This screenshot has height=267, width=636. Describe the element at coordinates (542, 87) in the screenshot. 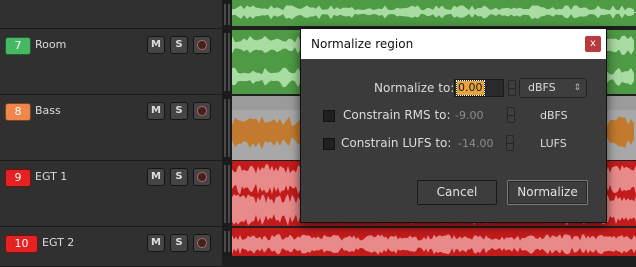

I see `normalize-unit-value: dBFS` at that location.